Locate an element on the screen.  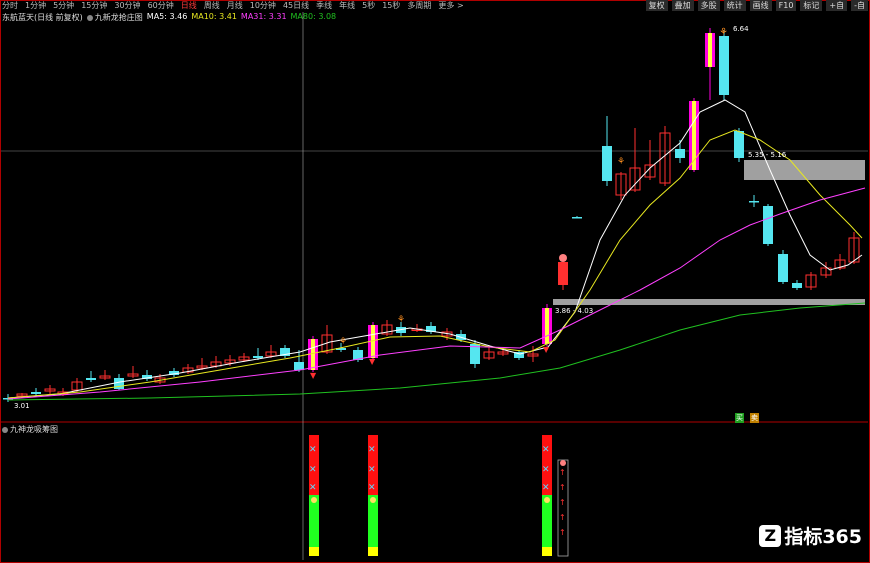
support-zone is located at coordinates (709, 302).